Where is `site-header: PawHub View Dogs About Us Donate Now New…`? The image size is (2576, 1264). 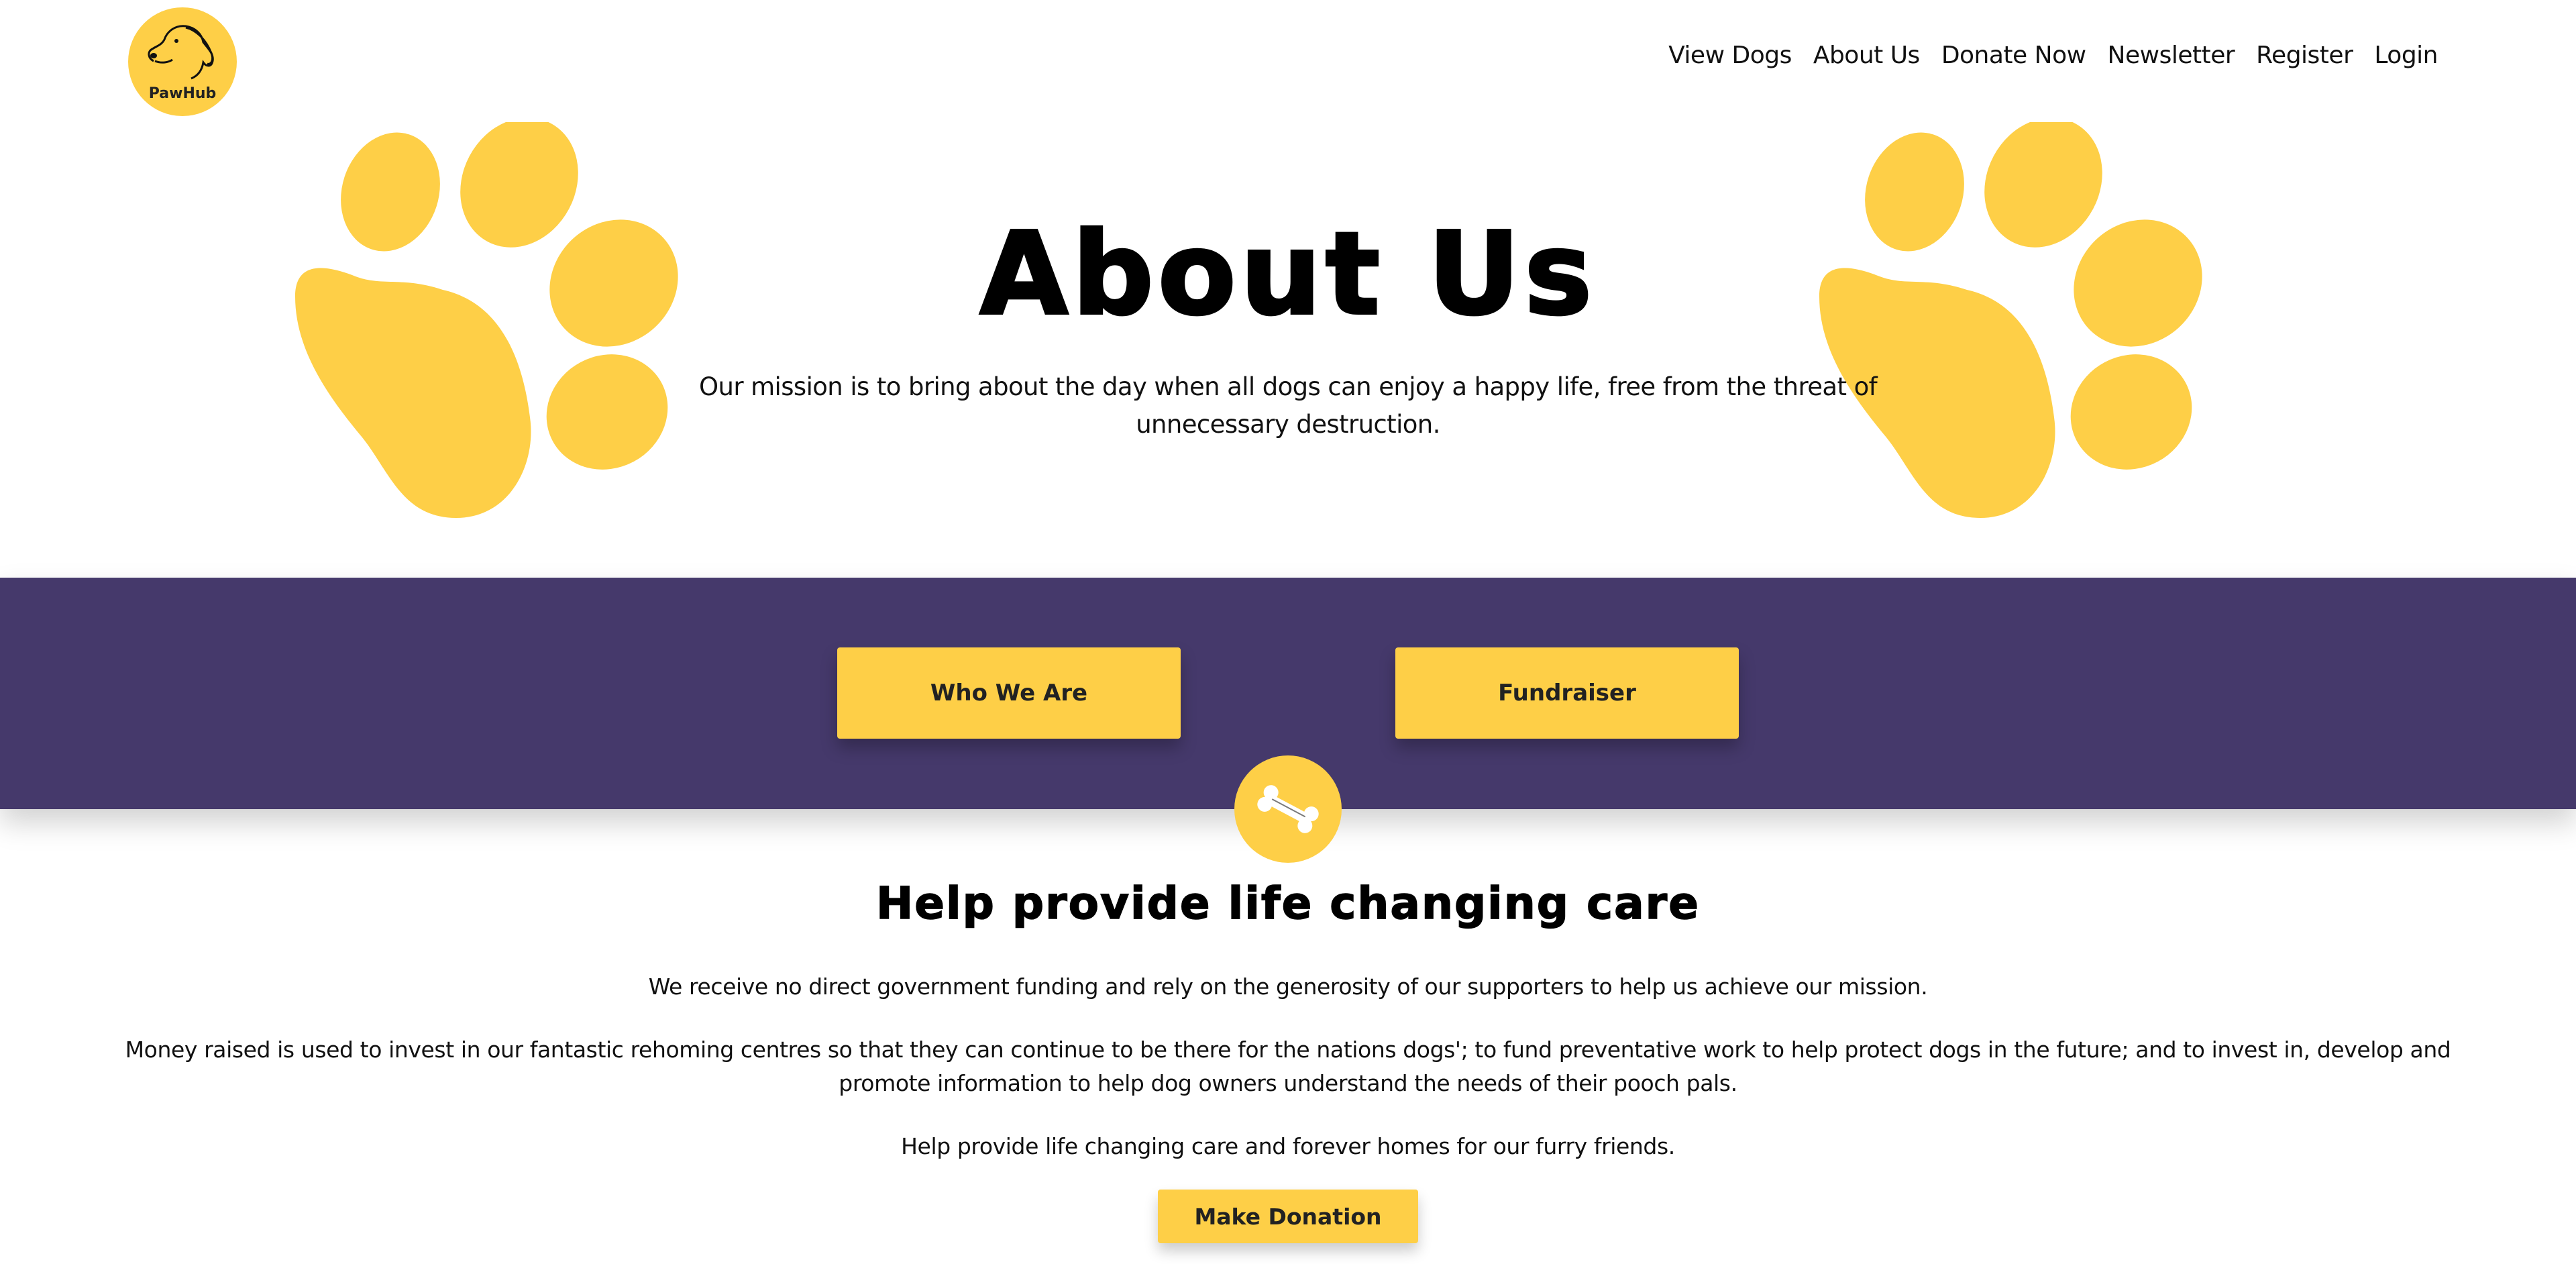
site-header: PawHub View Dogs About Us Donate Now New… is located at coordinates (1288, 63).